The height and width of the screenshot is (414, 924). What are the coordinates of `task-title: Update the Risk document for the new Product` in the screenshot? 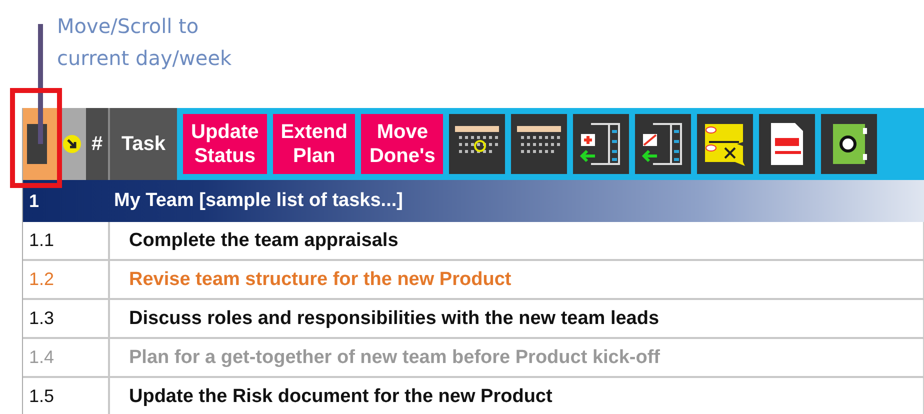 It's located at (515, 396).